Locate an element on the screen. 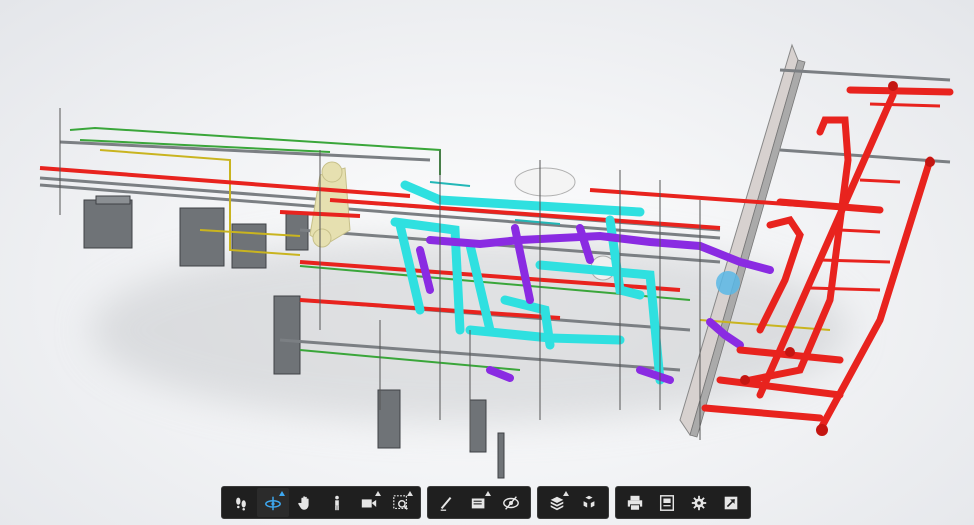  markup-tool-group is located at coordinates (479, 502).